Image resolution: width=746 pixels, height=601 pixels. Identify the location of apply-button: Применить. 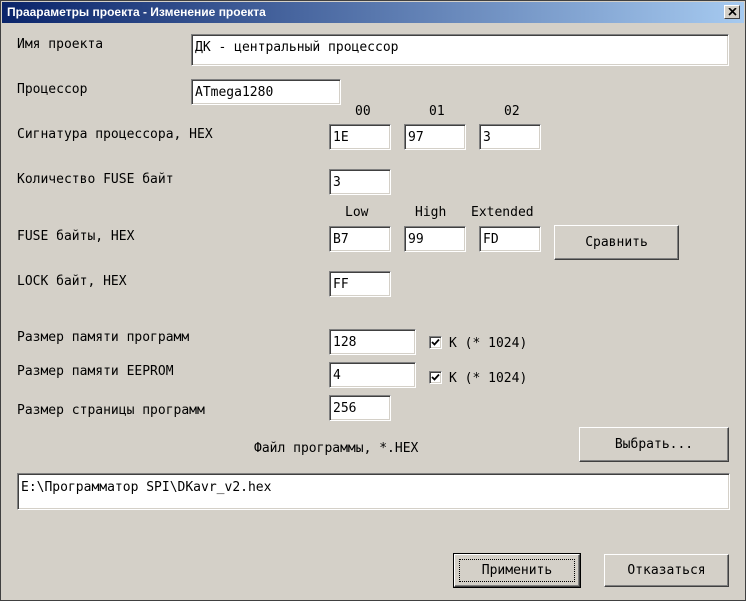
(517, 570).